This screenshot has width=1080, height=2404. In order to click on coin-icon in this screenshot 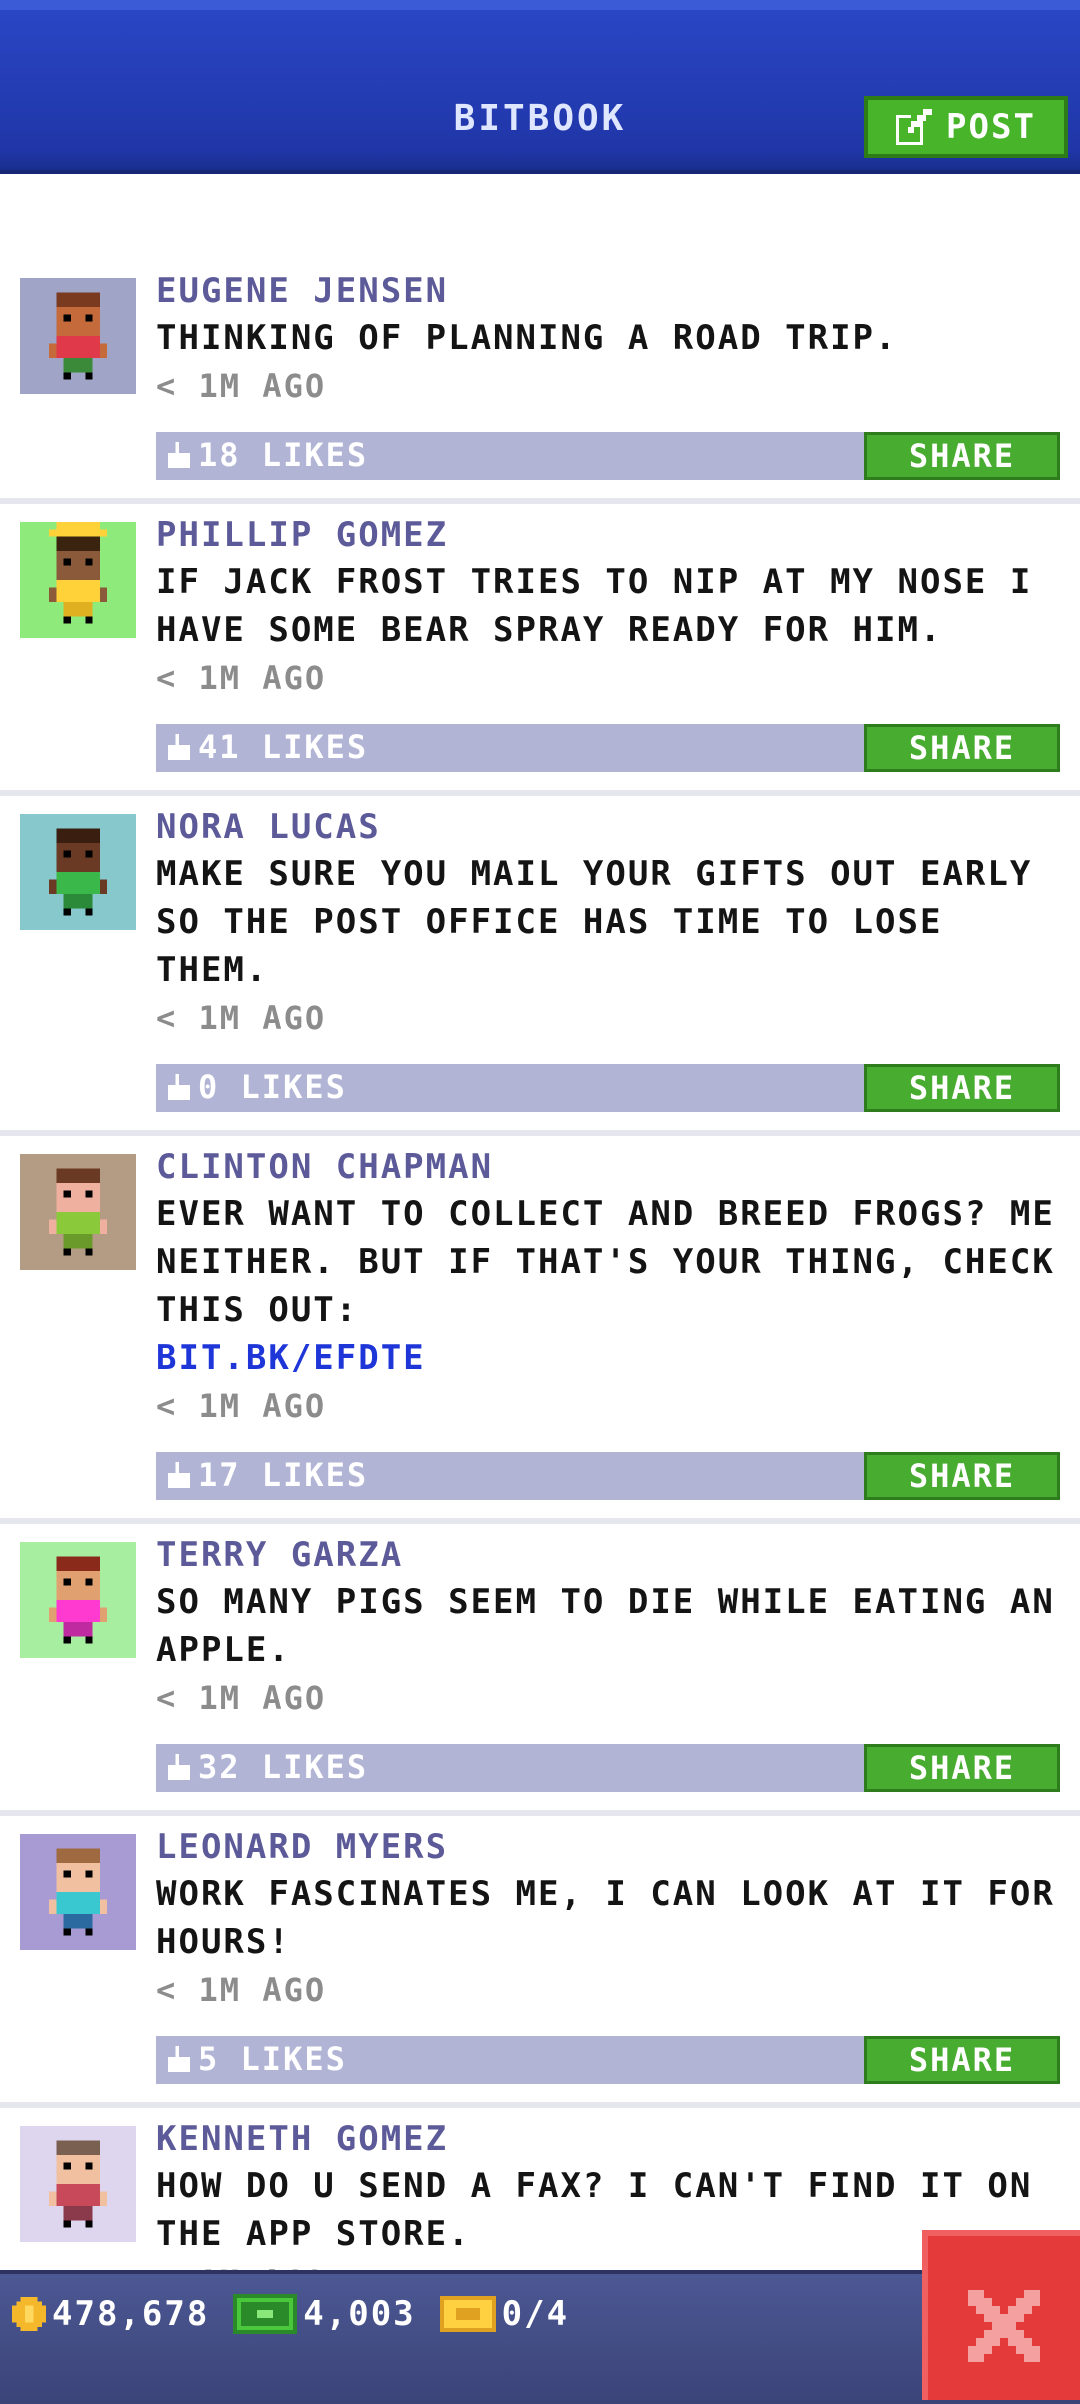, I will do `click(29, 2314)`.